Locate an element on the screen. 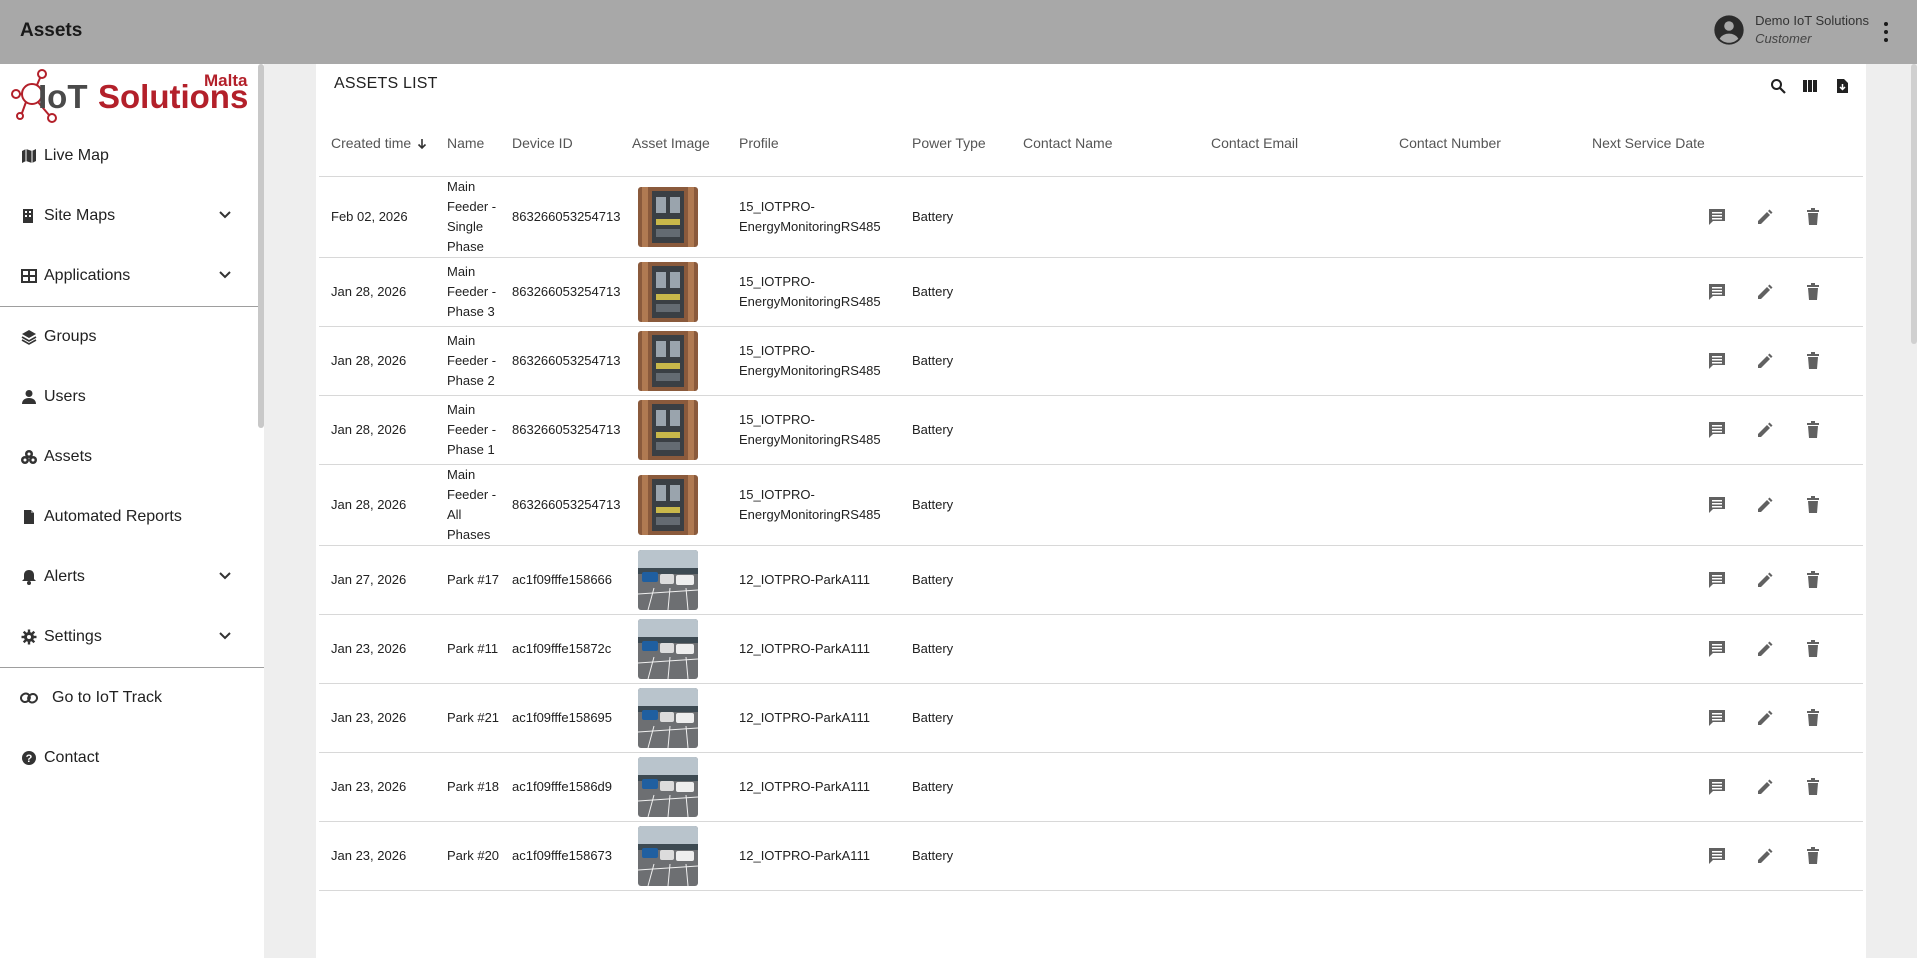 This screenshot has height=958, width=1917. search-button is located at coordinates (1778, 86).